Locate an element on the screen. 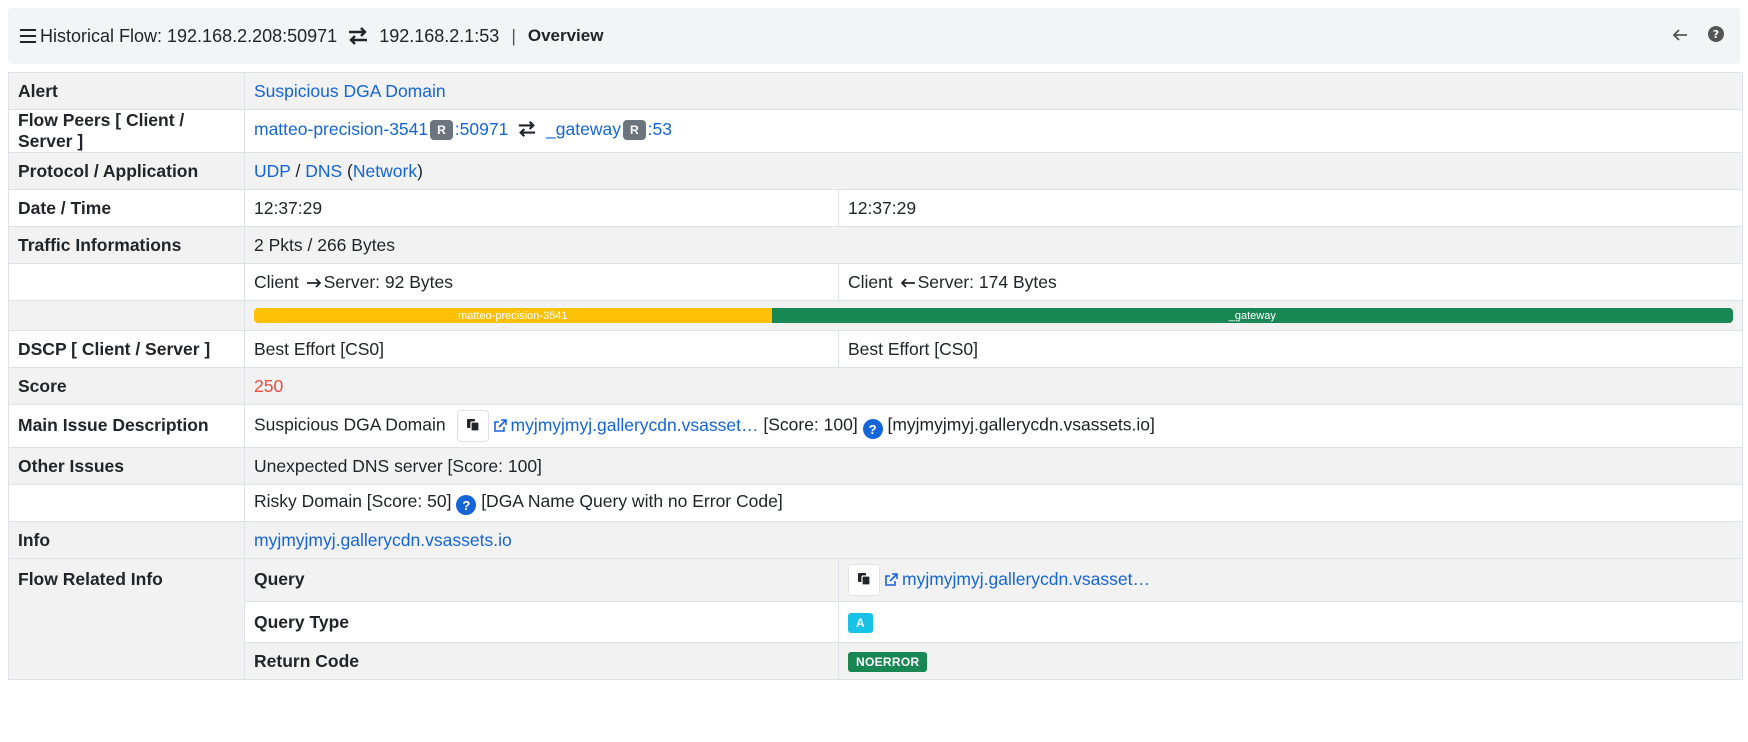 This screenshot has width=1748, height=742. destination-address: 192.168.2.1:53 is located at coordinates (439, 35).